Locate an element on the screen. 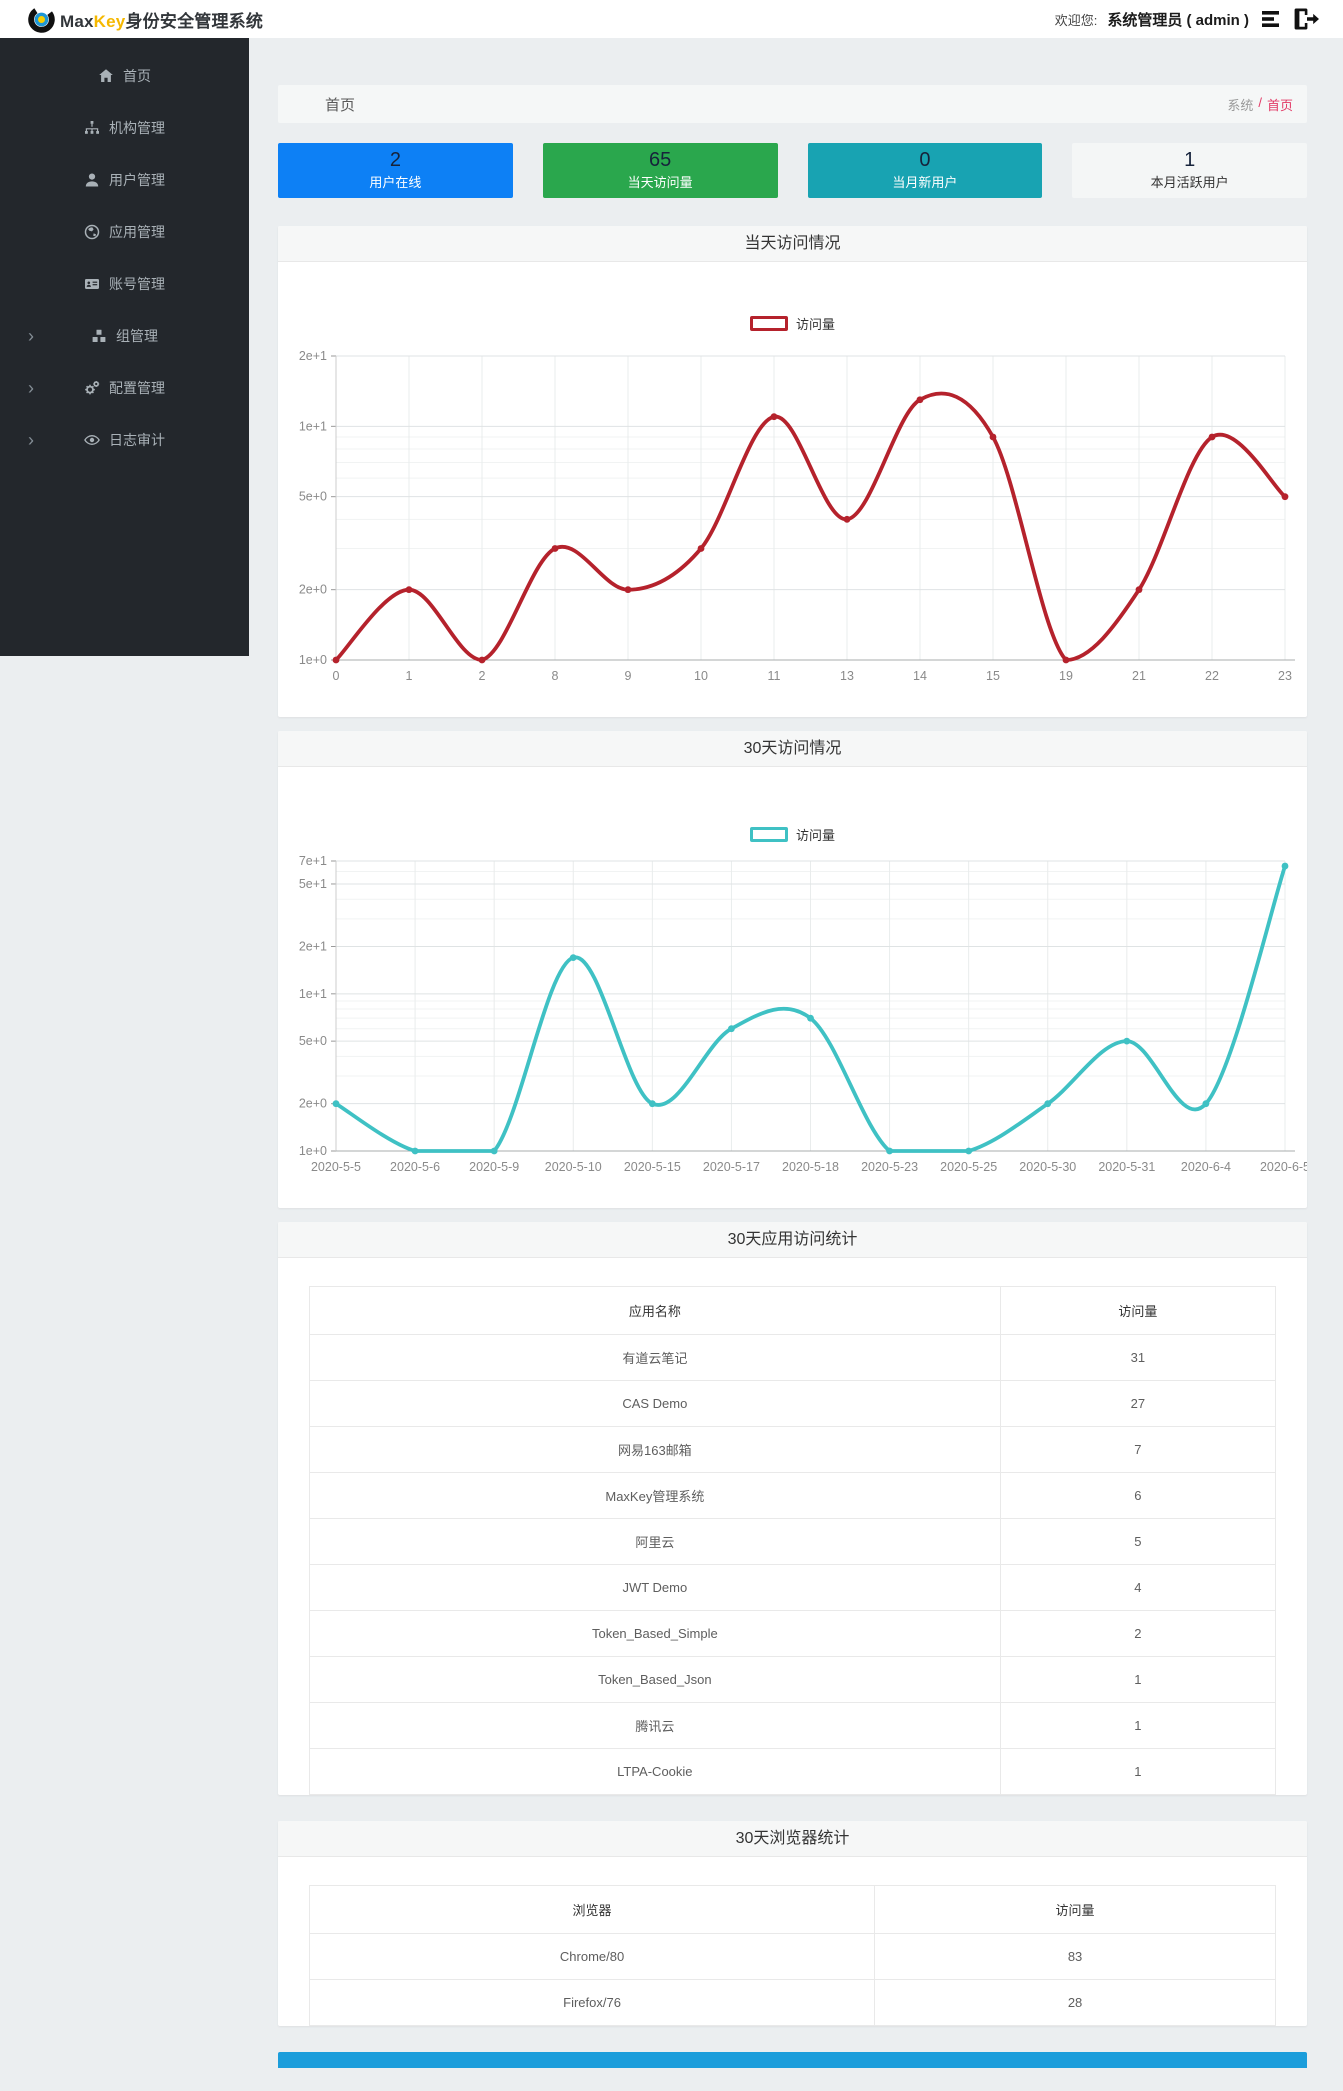 Image resolution: width=1343 pixels, height=2091 pixels. sidebar-item-group: › 组管理 is located at coordinates (124, 336).